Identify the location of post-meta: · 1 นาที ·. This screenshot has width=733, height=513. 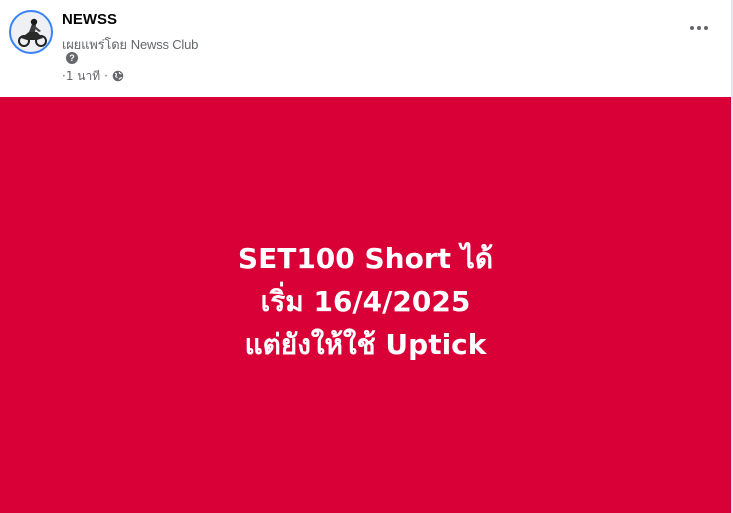
(93, 76).